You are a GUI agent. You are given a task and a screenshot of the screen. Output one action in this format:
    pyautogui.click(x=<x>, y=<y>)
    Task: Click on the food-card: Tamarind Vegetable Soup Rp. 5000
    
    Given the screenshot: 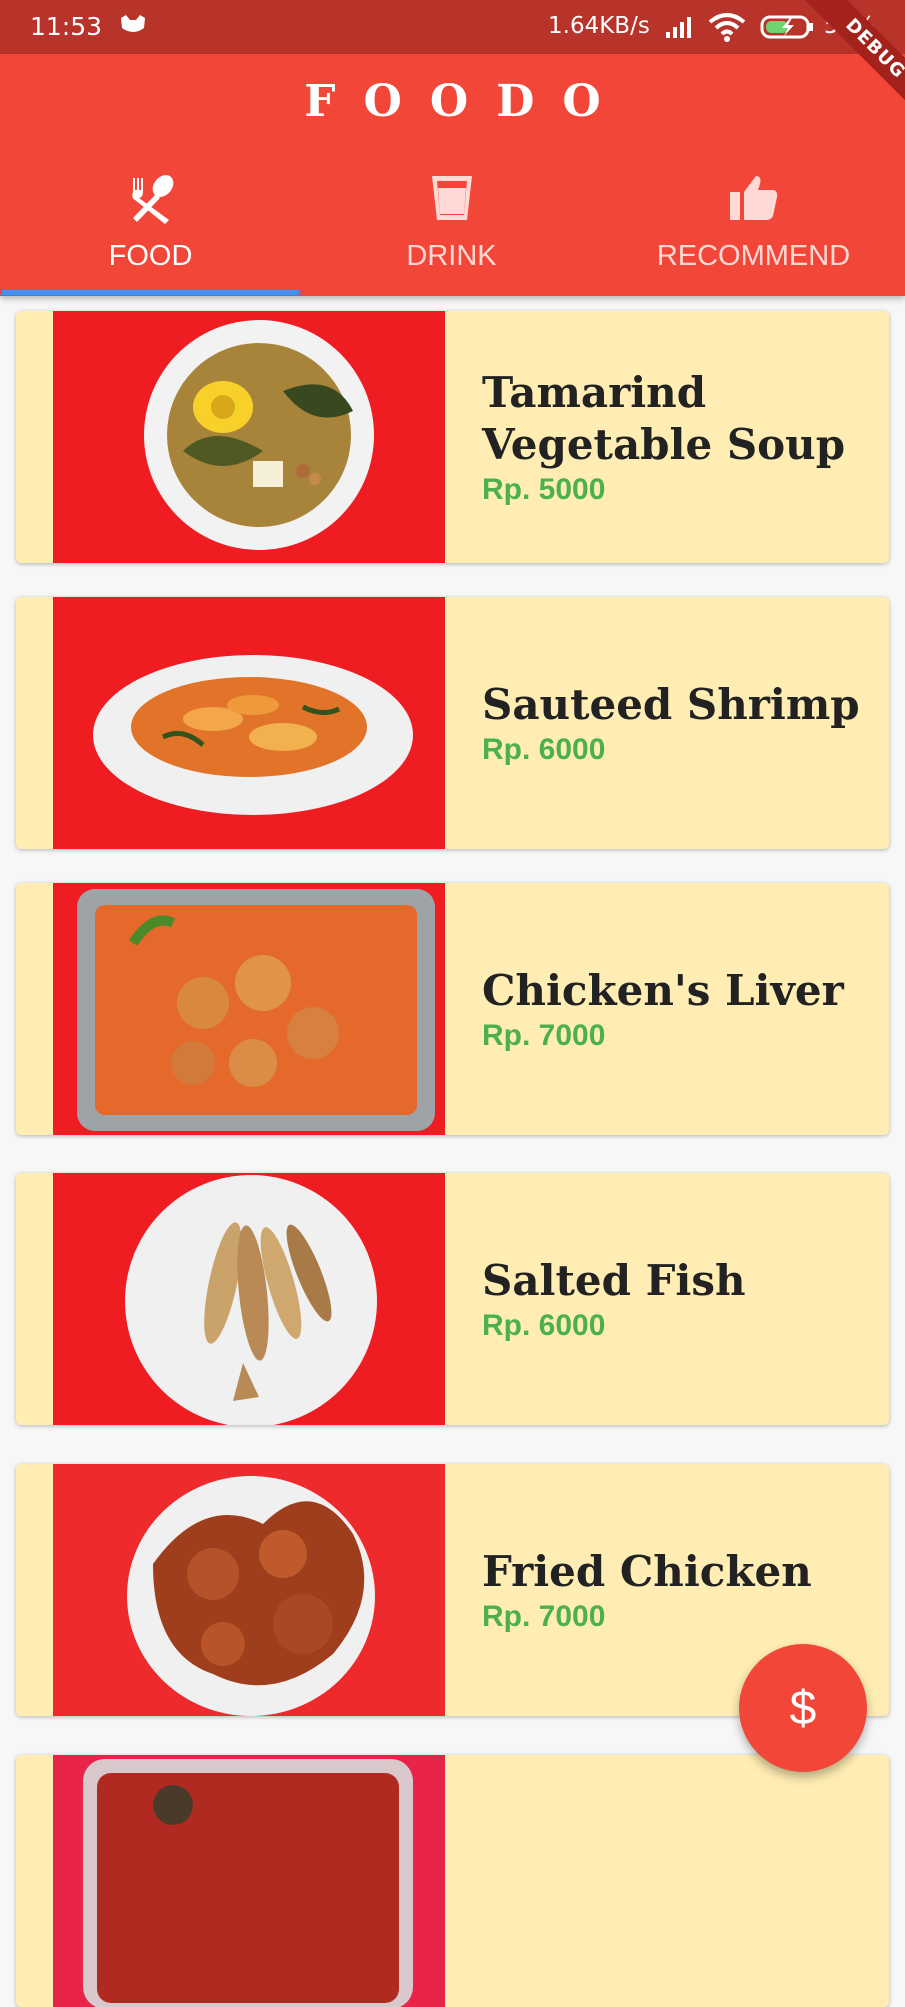 What is the action you would take?
    pyautogui.click(x=452, y=437)
    